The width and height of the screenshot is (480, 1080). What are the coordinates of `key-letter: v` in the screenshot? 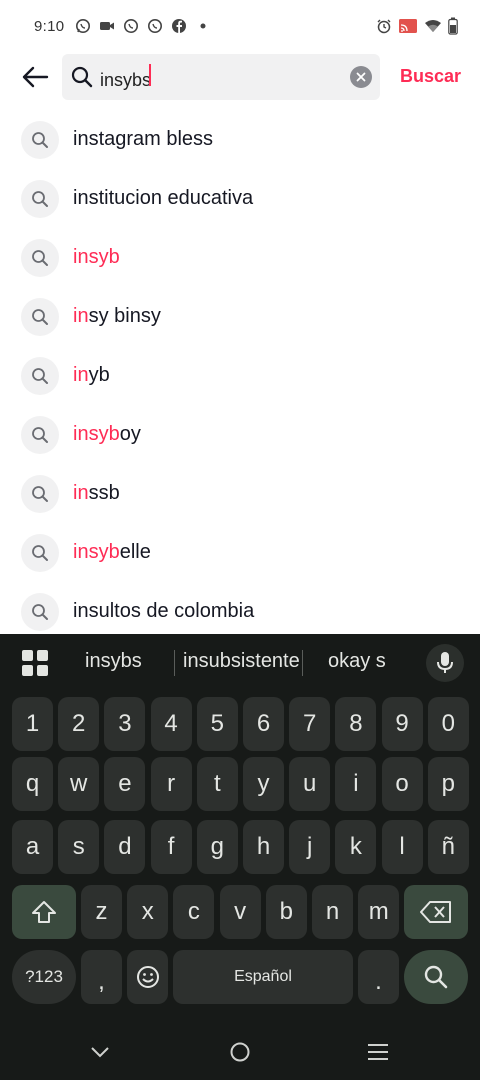 It's located at (240, 912).